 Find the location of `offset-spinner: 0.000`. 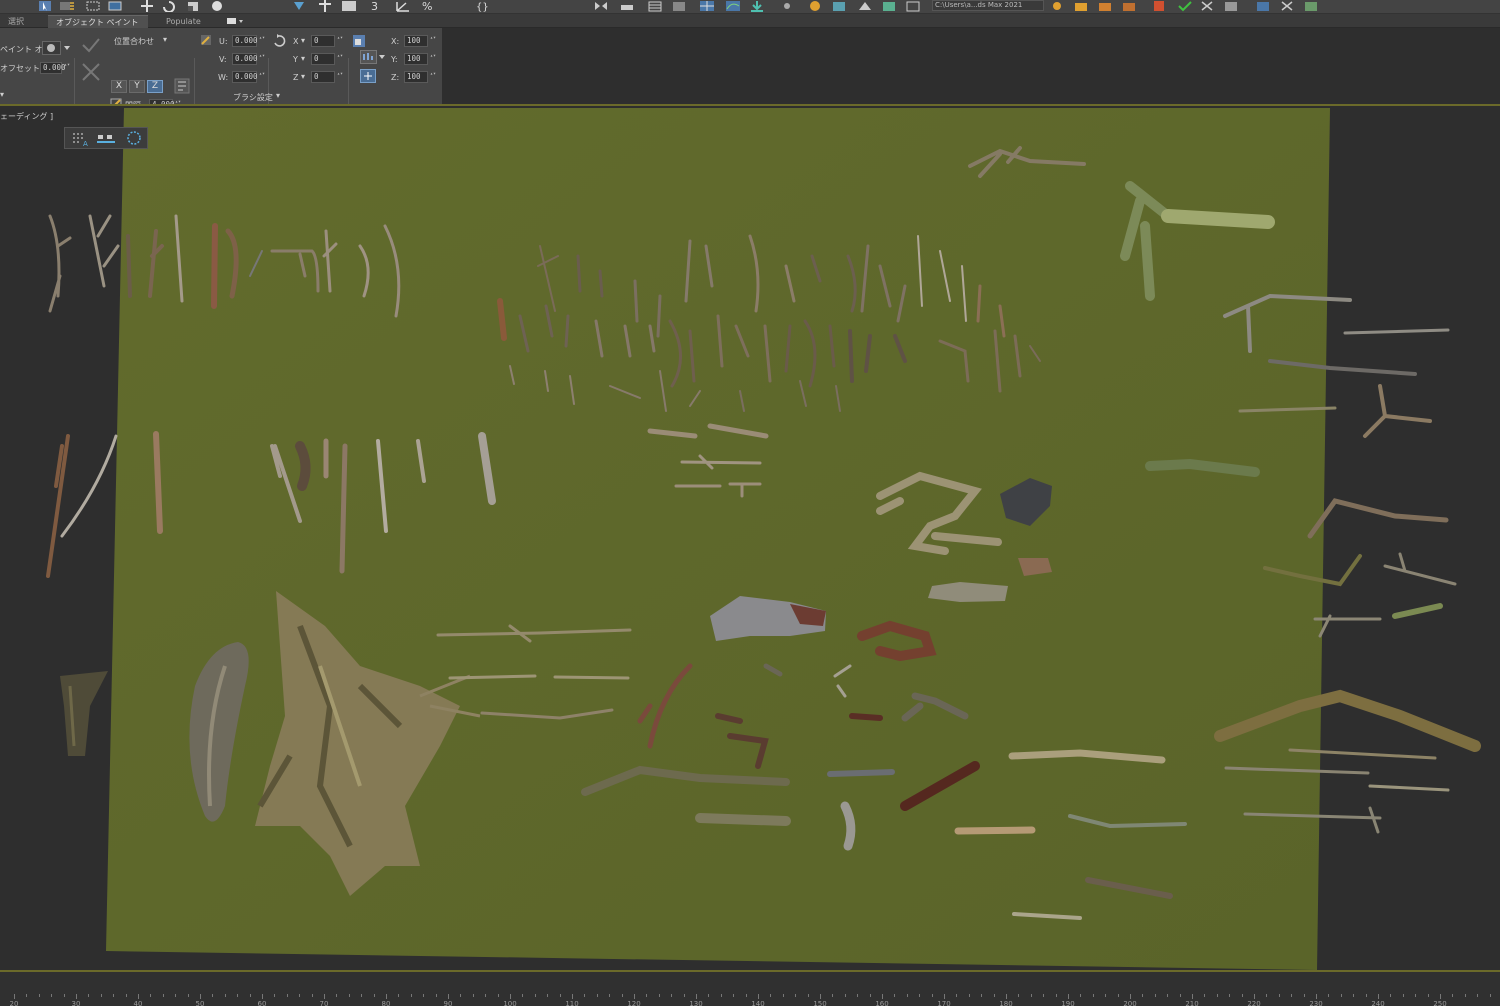

offset-spinner: 0.000 is located at coordinates (55, 68).